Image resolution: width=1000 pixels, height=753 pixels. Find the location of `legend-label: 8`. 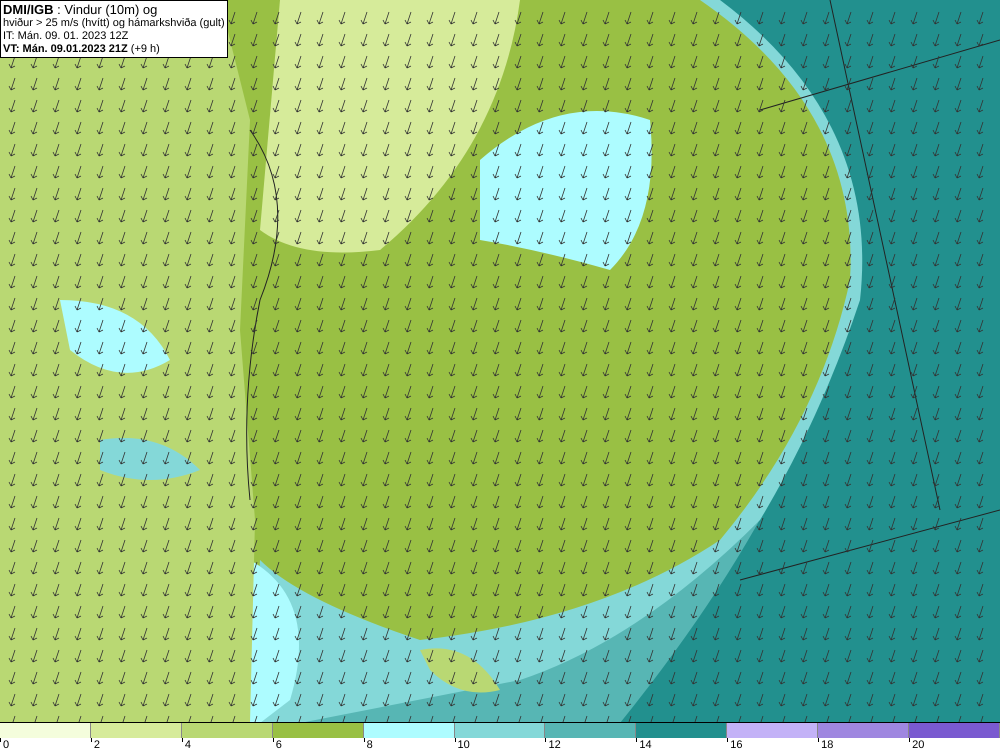

legend-label: 8 is located at coordinates (369, 745).